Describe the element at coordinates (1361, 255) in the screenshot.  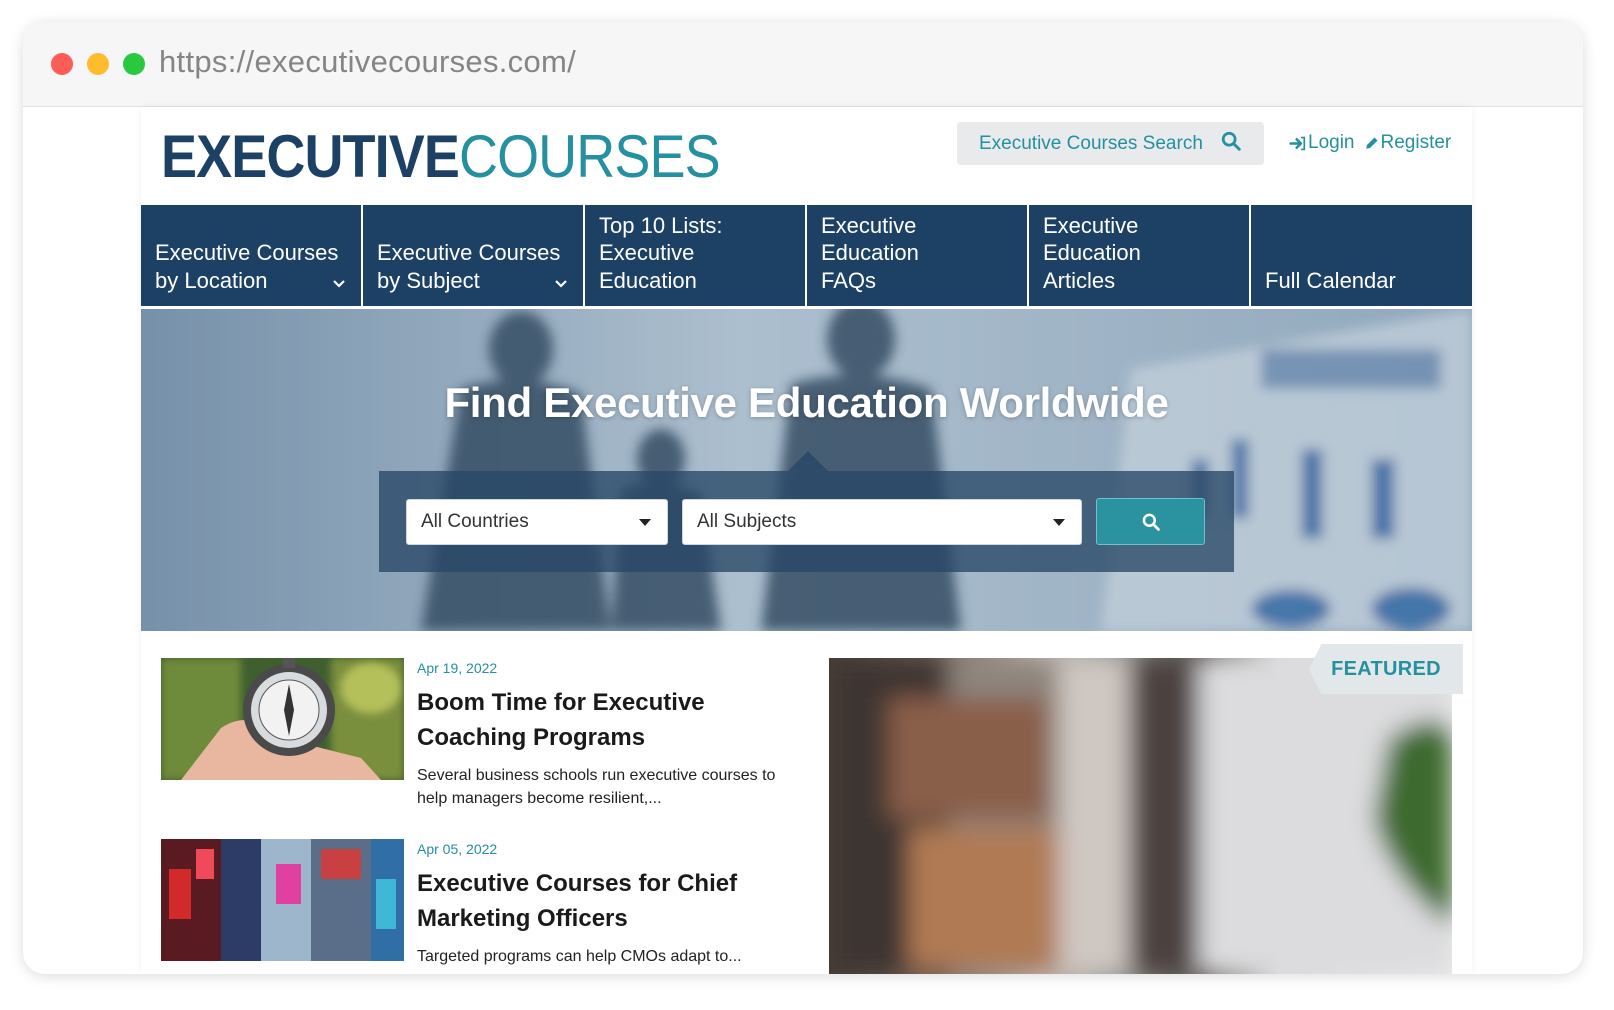
I see `nav-item-full-calendar: Full Calendar` at that location.